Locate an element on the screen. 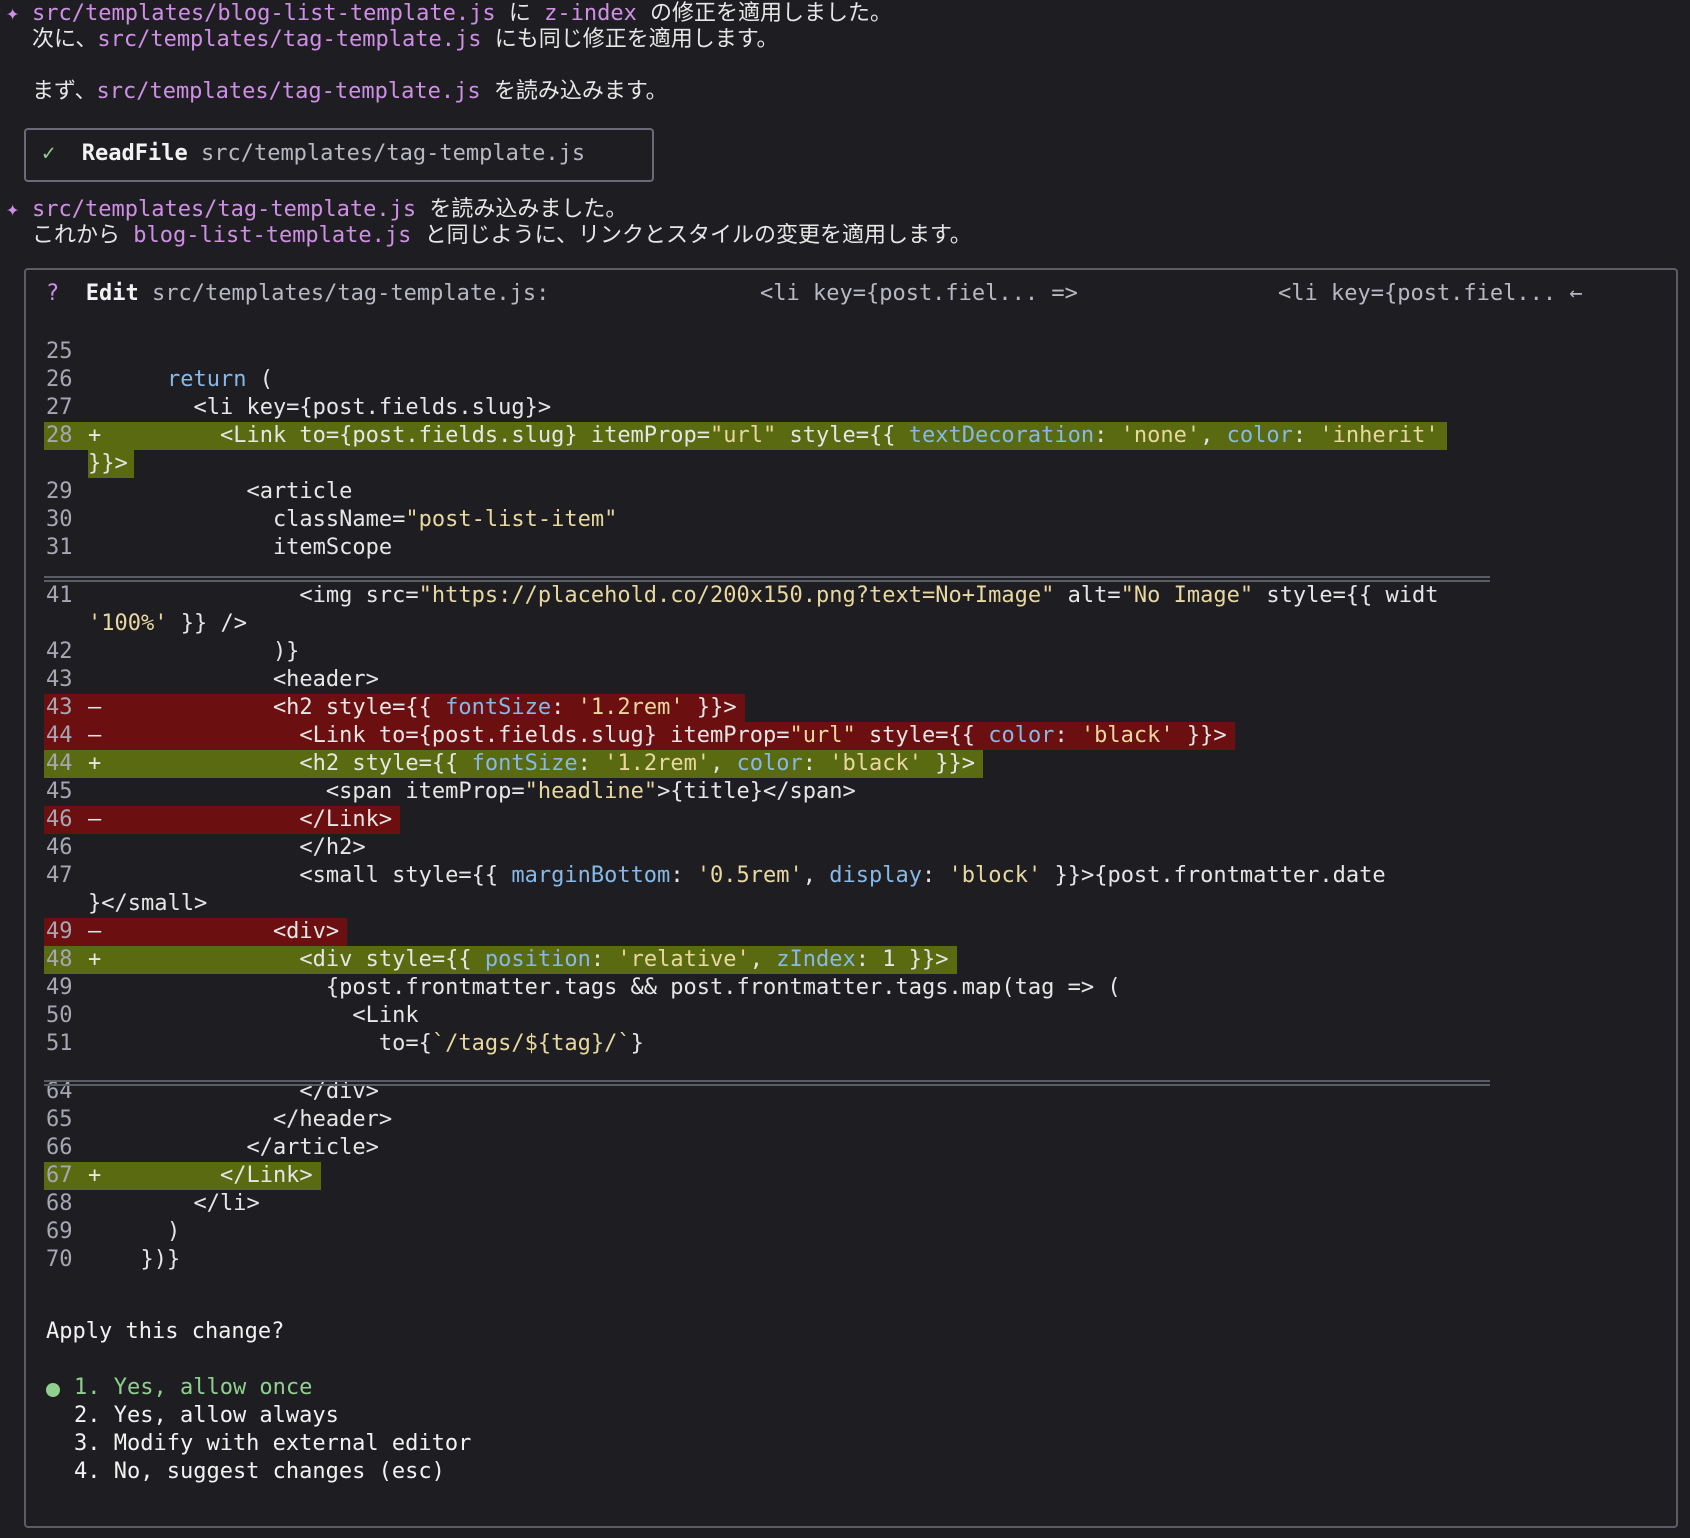 Image resolution: width=1690 pixels, height=1538 pixels. line-number: 29 is located at coordinates (59, 491).